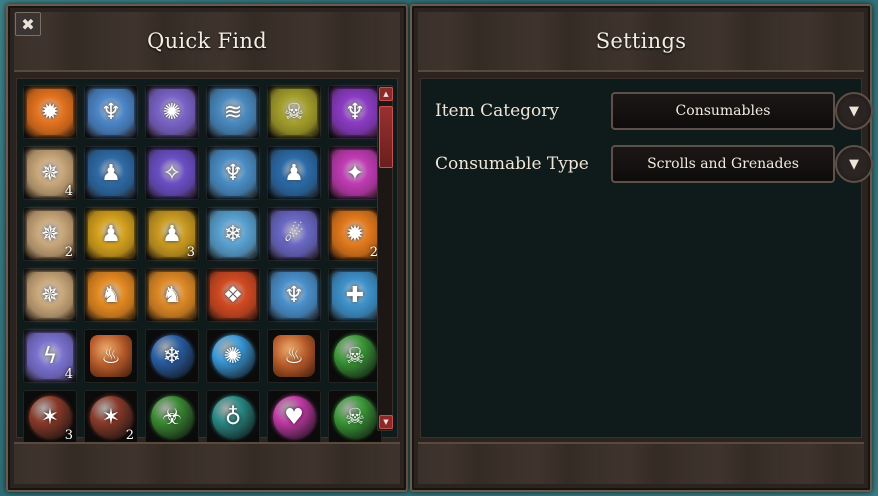 The width and height of the screenshot is (878, 496). I want to click on item-slot: ♥, so click(294, 417).